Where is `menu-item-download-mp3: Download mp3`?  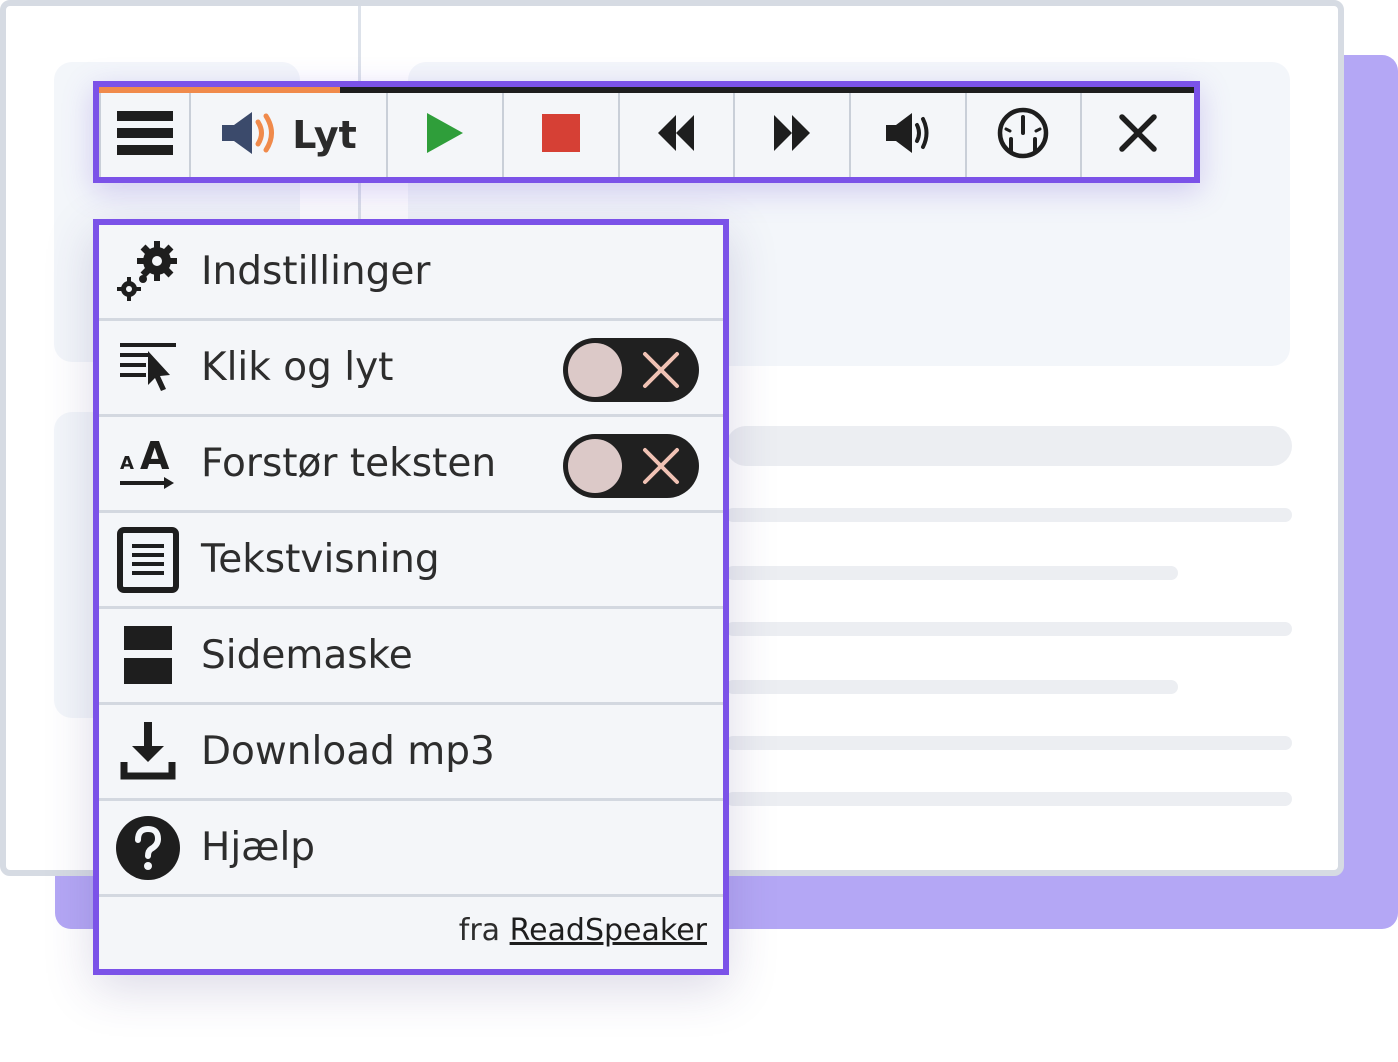
menu-item-download-mp3: Download mp3 is located at coordinates (411, 753).